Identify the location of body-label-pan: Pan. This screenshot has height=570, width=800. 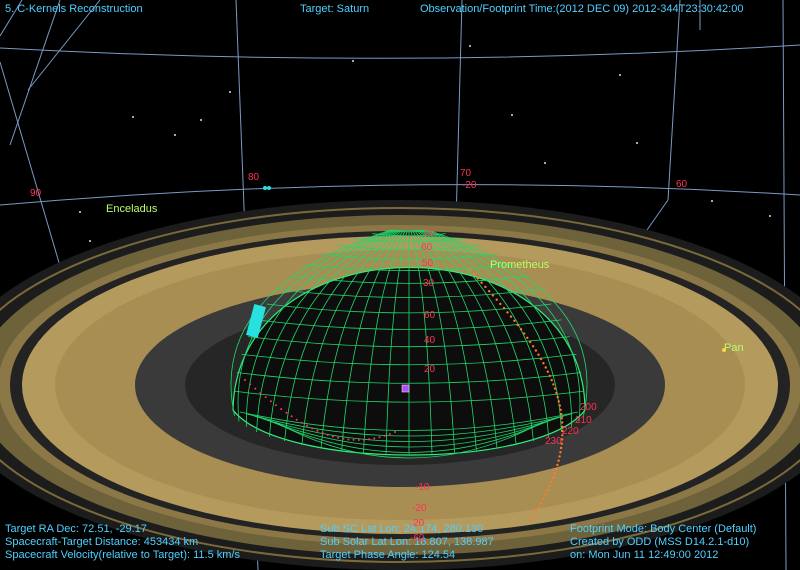
(734, 348).